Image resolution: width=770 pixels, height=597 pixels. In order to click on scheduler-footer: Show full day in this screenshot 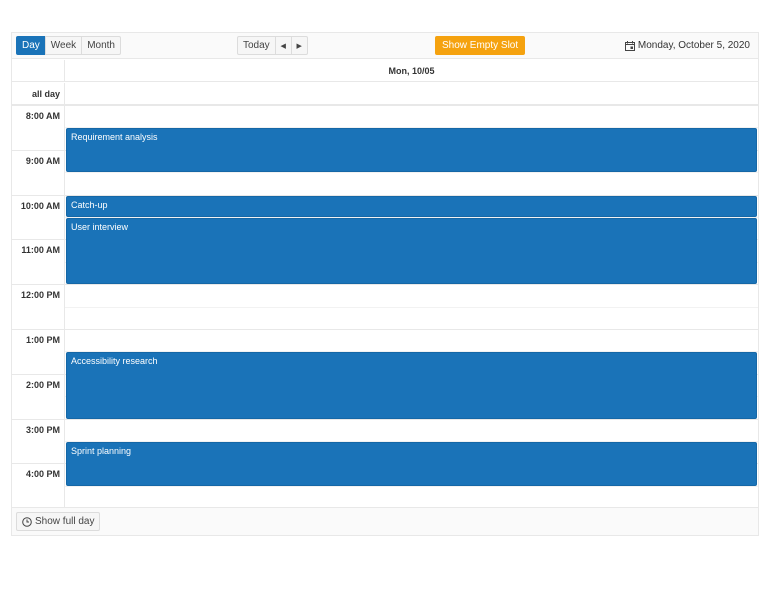, I will do `click(385, 521)`.